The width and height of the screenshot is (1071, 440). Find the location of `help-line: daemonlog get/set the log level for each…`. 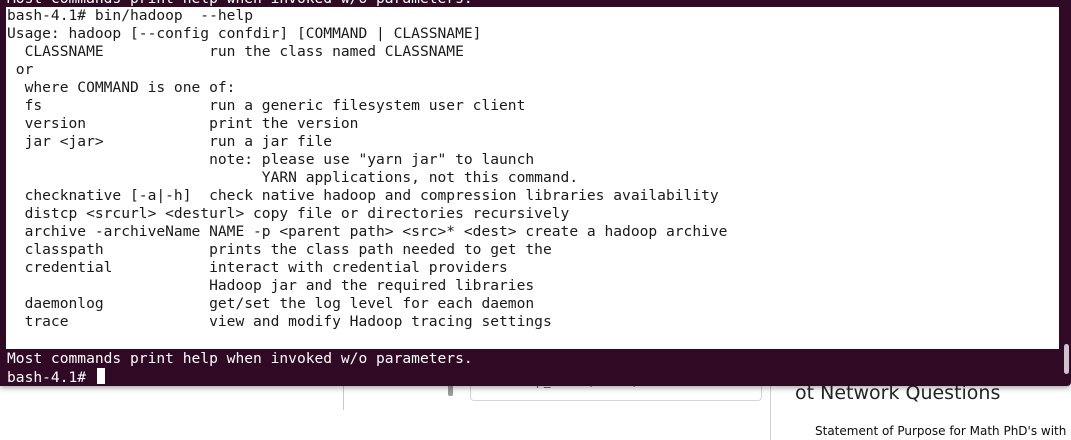

help-line: daemonlog get/set the log level for each… is located at coordinates (271, 303).